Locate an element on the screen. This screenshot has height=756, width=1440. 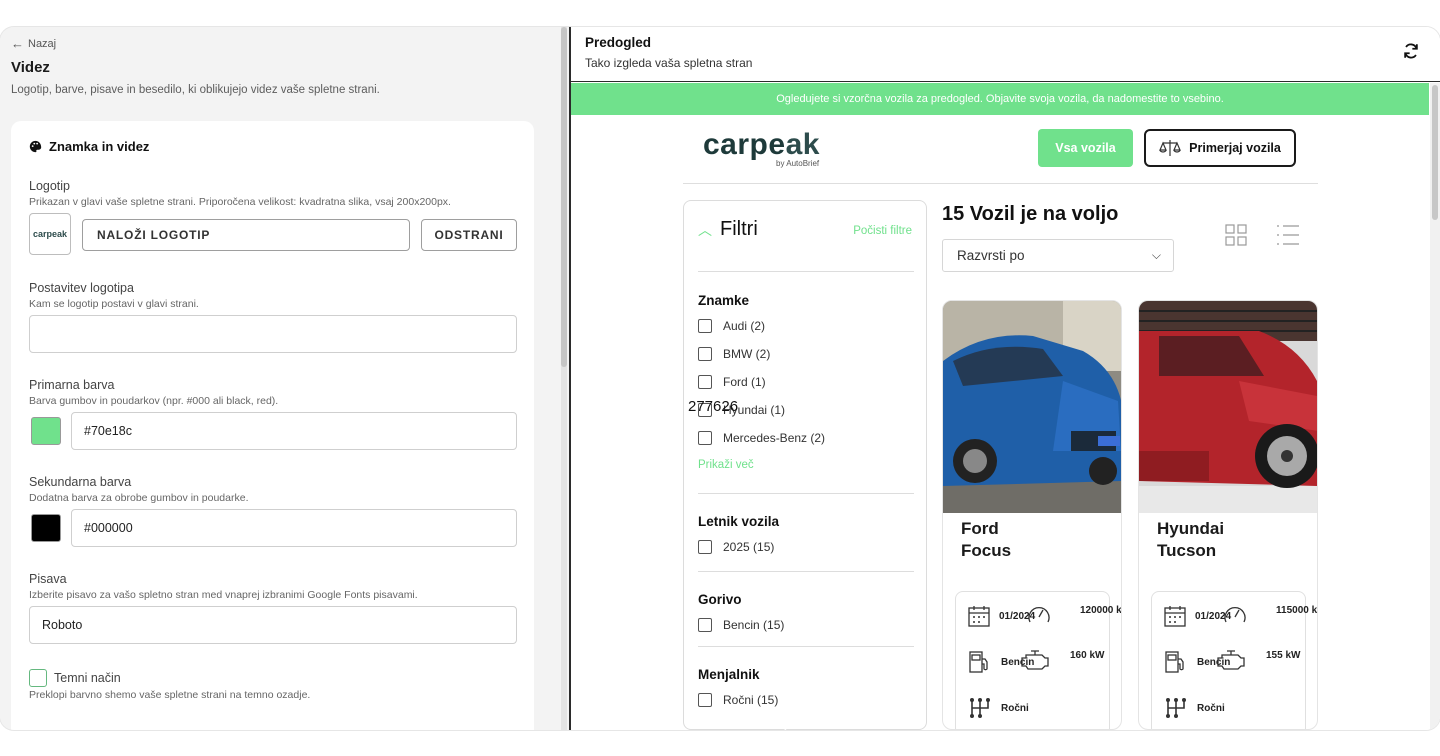
font-select: Roboto is located at coordinates (273, 625).